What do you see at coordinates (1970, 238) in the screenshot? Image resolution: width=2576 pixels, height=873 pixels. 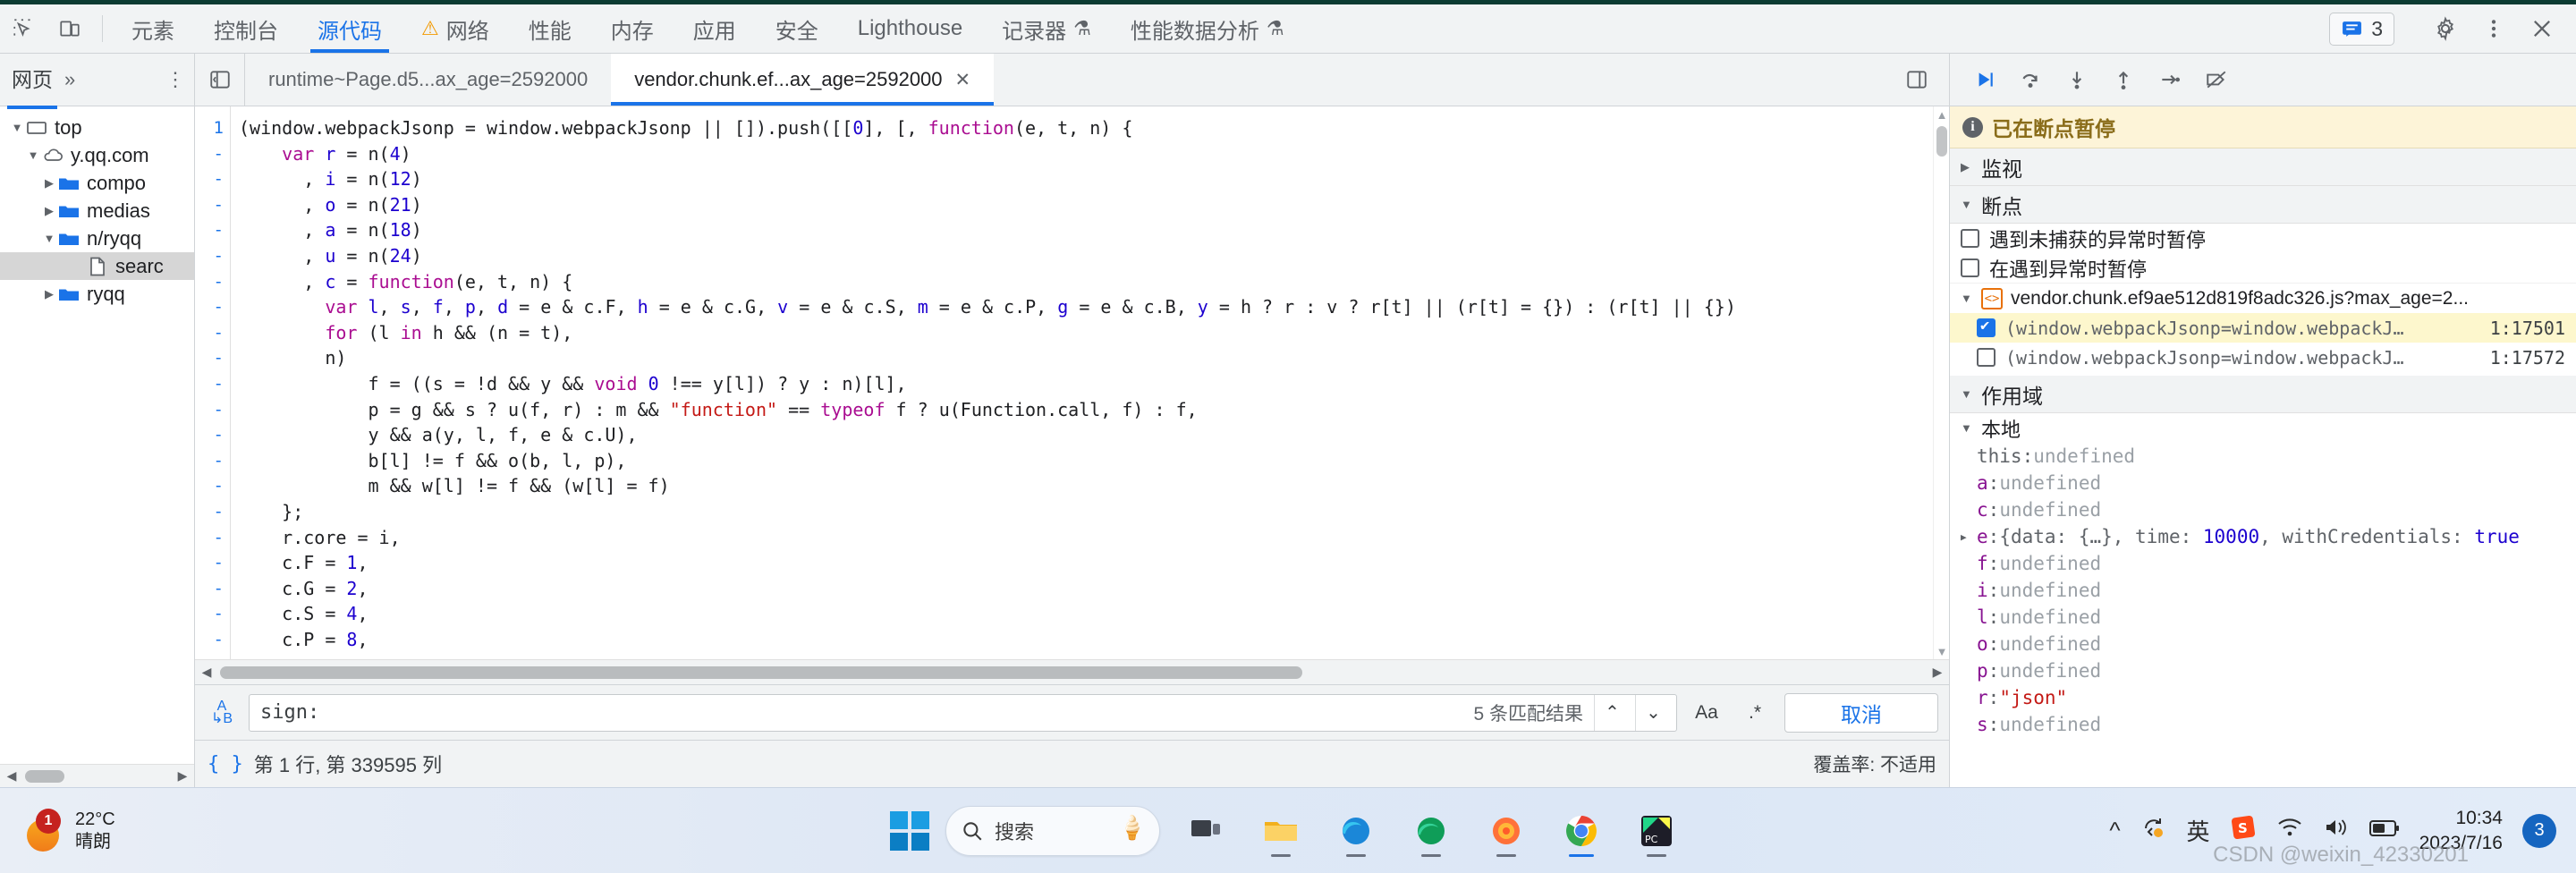 I see `pause-uncaught-checkbox` at bounding box center [1970, 238].